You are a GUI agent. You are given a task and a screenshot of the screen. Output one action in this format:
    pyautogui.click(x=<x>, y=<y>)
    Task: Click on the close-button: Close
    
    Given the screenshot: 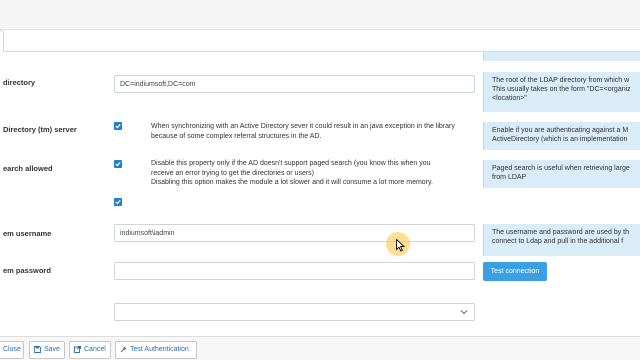 What is the action you would take?
    pyautogui.click(x=12, y=350)
    